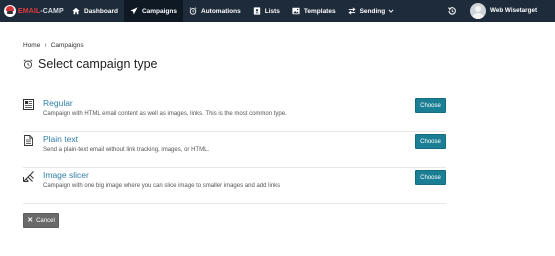  What do you see at coordinates (30, 220) in the screenshot?
I see `close-icon: ✕` at bounding box center [30, 220].